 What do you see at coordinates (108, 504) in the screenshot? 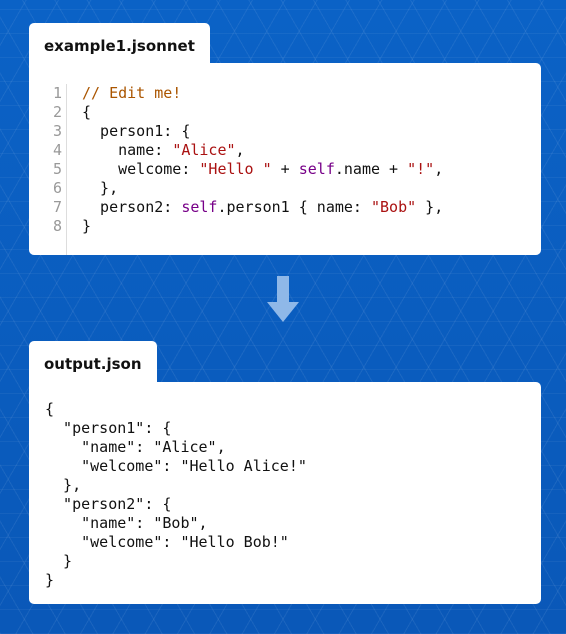
I see `output-line: "person2": {` at bounding box center [108, 504].